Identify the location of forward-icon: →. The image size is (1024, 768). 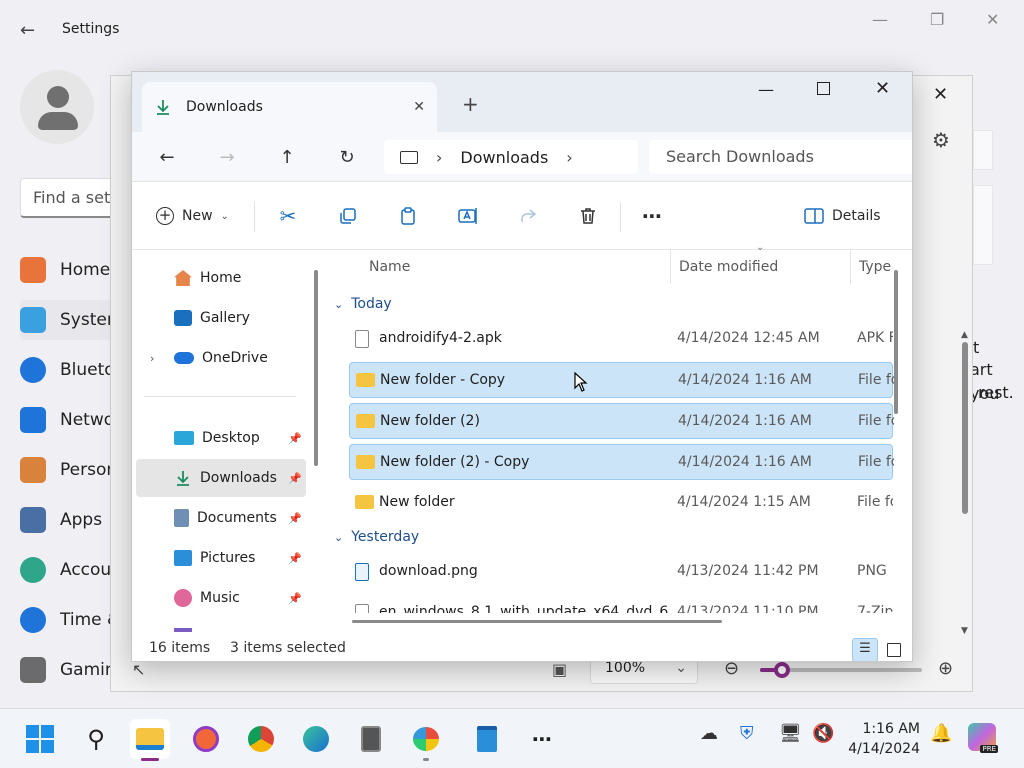
(227, 157).